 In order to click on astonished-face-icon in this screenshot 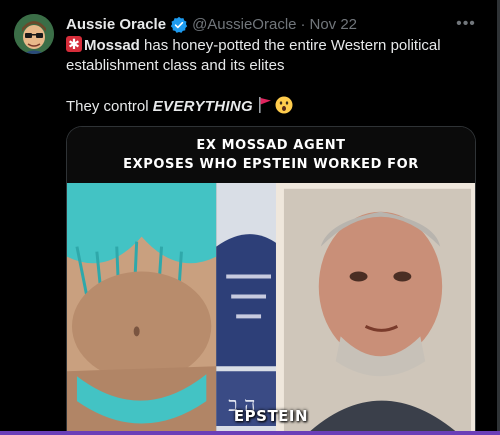, I will do `click(284, 105)`.